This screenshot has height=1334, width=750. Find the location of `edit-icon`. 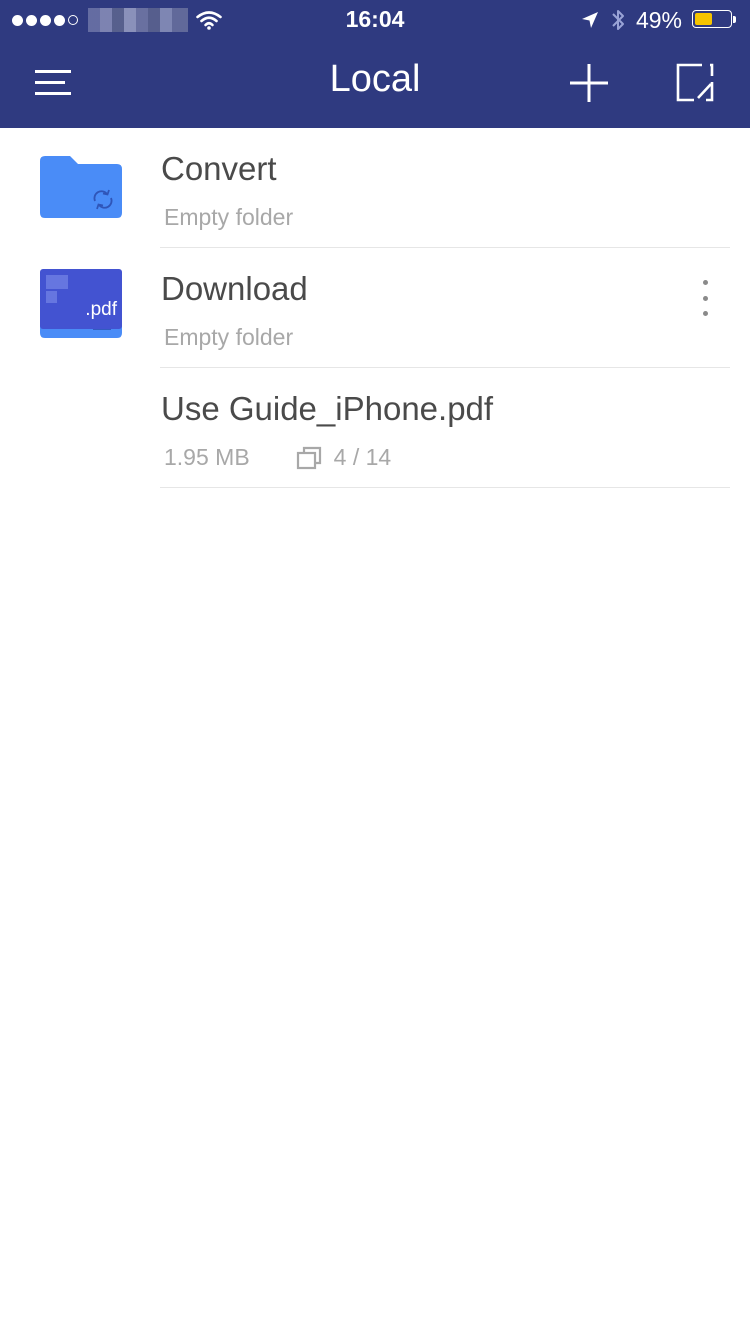

edit-icon is located at coordinates (695, 82).